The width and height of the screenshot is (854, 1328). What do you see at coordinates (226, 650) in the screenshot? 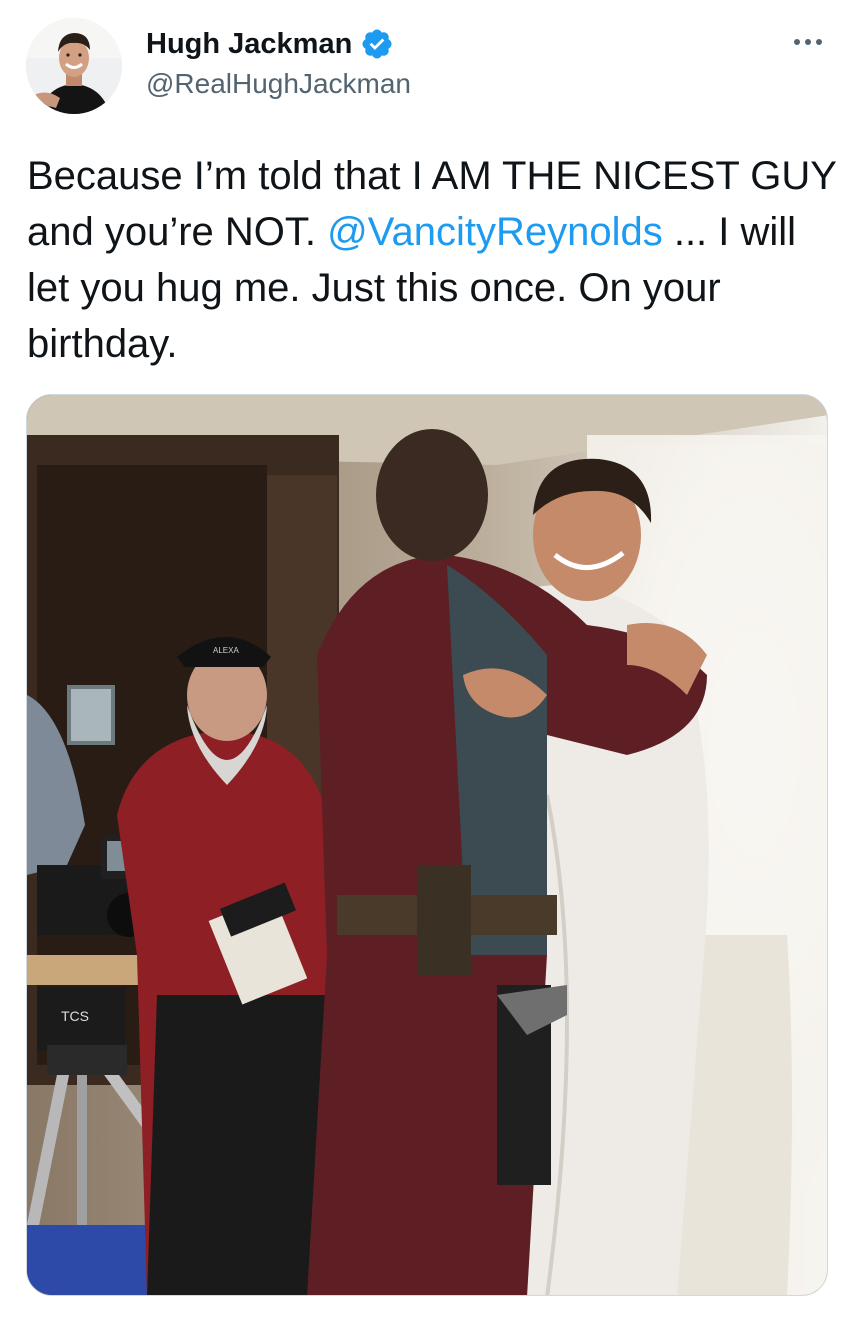
I see `cap-label: ALEXA` at bounding box center [226, 650].